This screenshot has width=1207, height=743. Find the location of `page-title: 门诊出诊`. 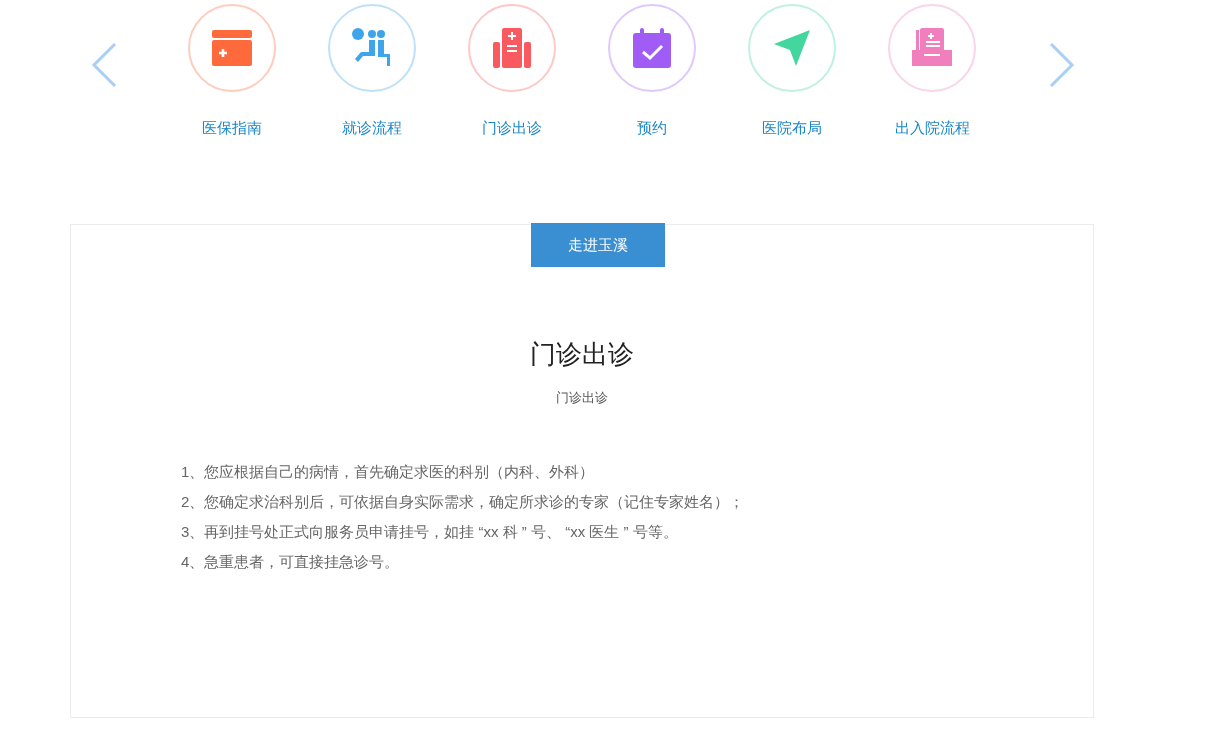

page-title: 门诊出诊 is located at coordinates (582, 354).